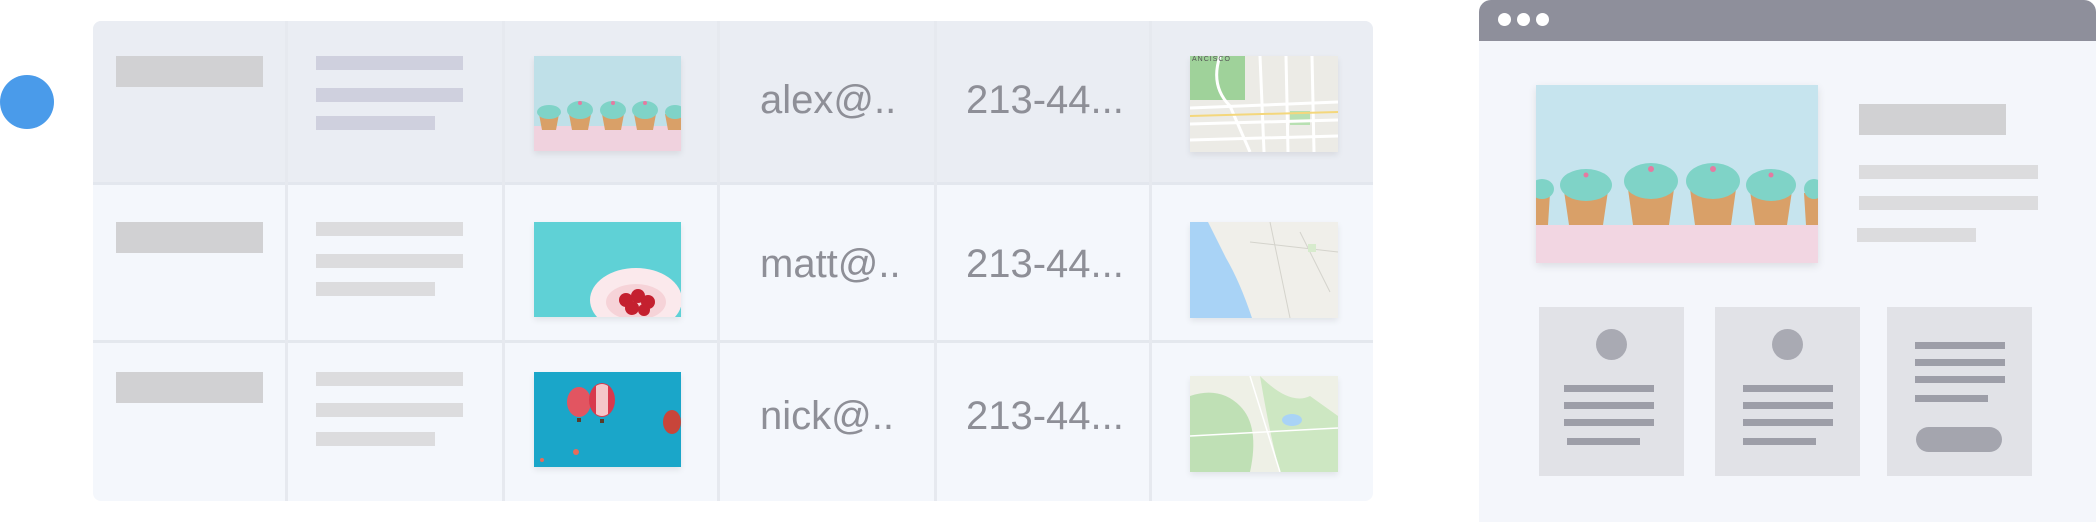 The width and height of the screenshot is (2096, 522). What do you see at coordinates (1959, 439) in the screenshot?
I see `card-action-button` at bounding box center [1959, 439].